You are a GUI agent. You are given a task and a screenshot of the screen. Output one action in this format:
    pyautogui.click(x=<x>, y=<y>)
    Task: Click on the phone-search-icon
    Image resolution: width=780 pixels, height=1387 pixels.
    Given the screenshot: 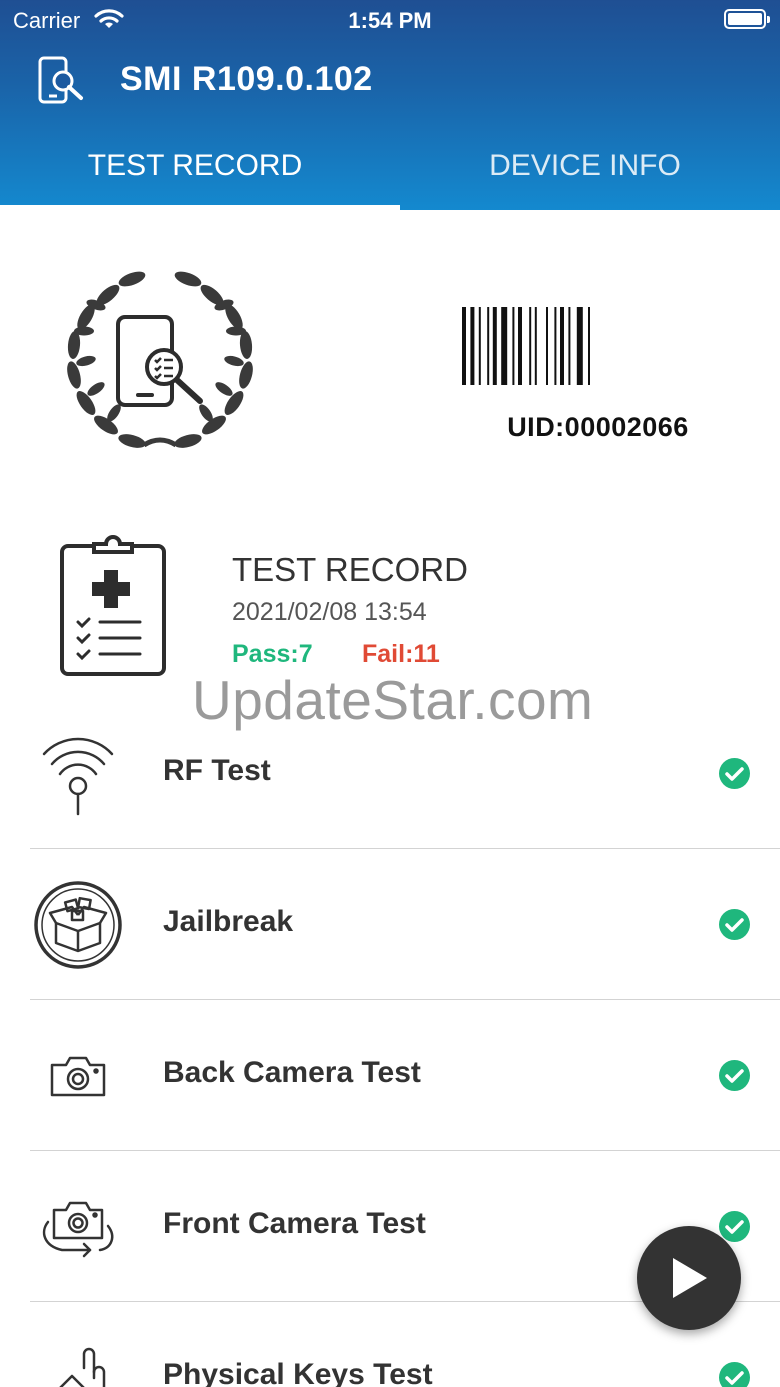 What is the action you would take?
    pyautogui.click(x=62, y=83)
    